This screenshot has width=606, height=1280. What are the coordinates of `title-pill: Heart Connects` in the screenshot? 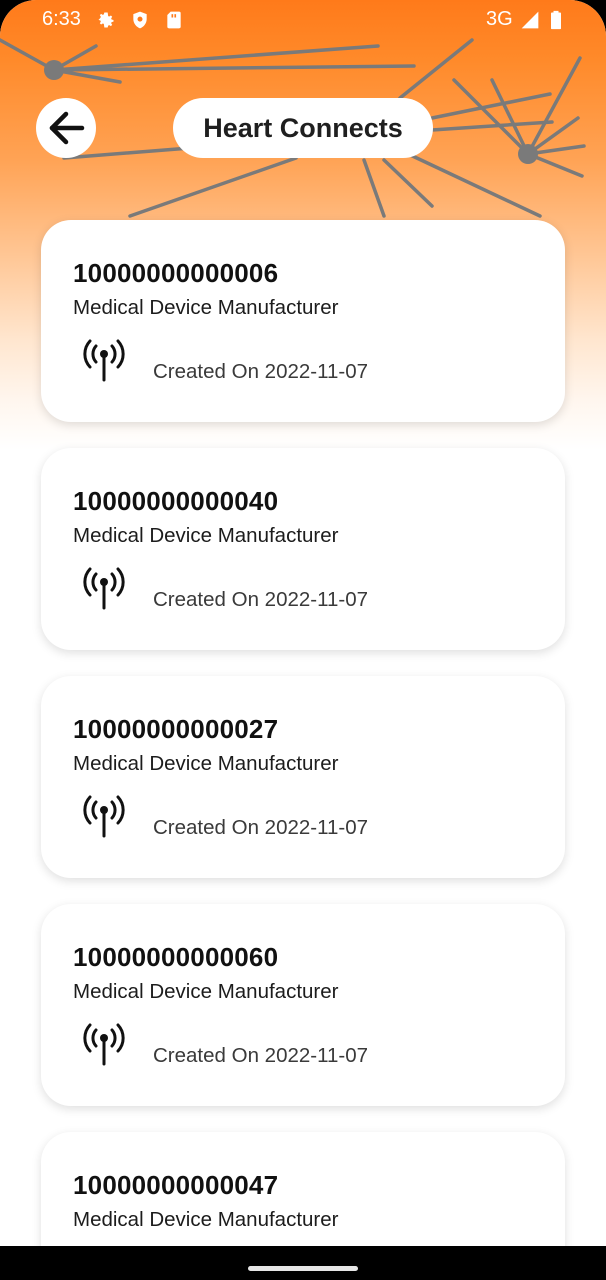 It's located at (303, 128).